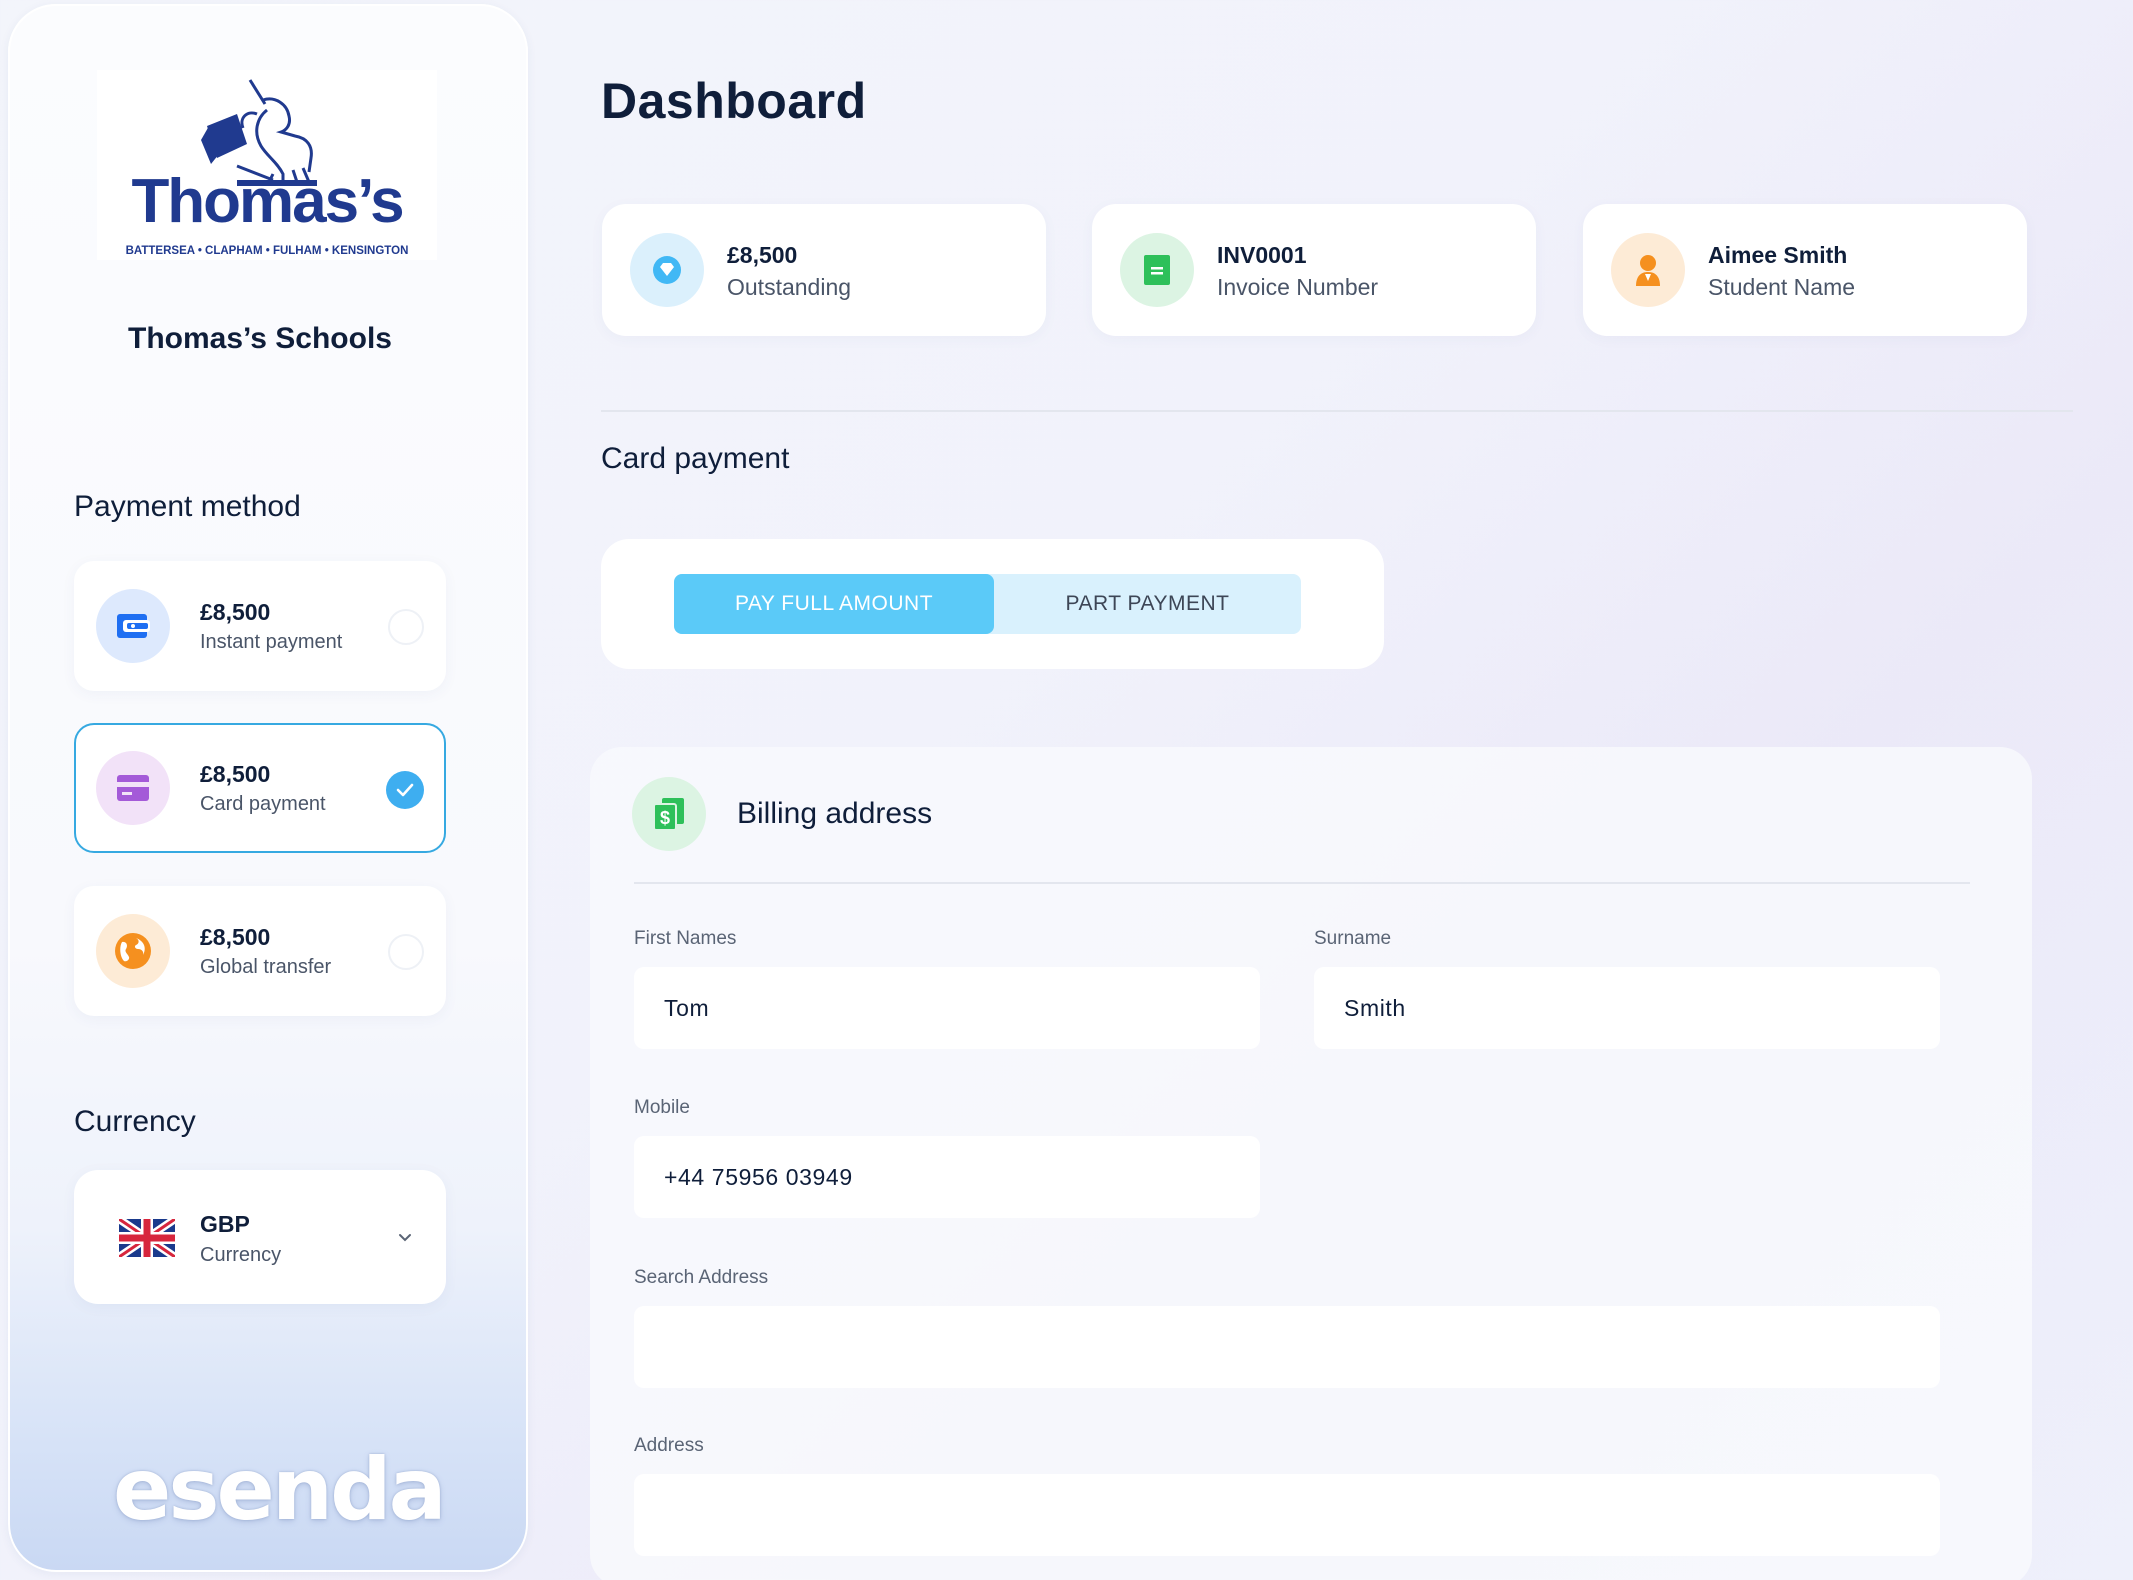 The height and width of the screenshot is (1580, 2133). I want to click on toggle-track: PAY FULL AMOUNT PART PAYMENT, so click(987, 604).